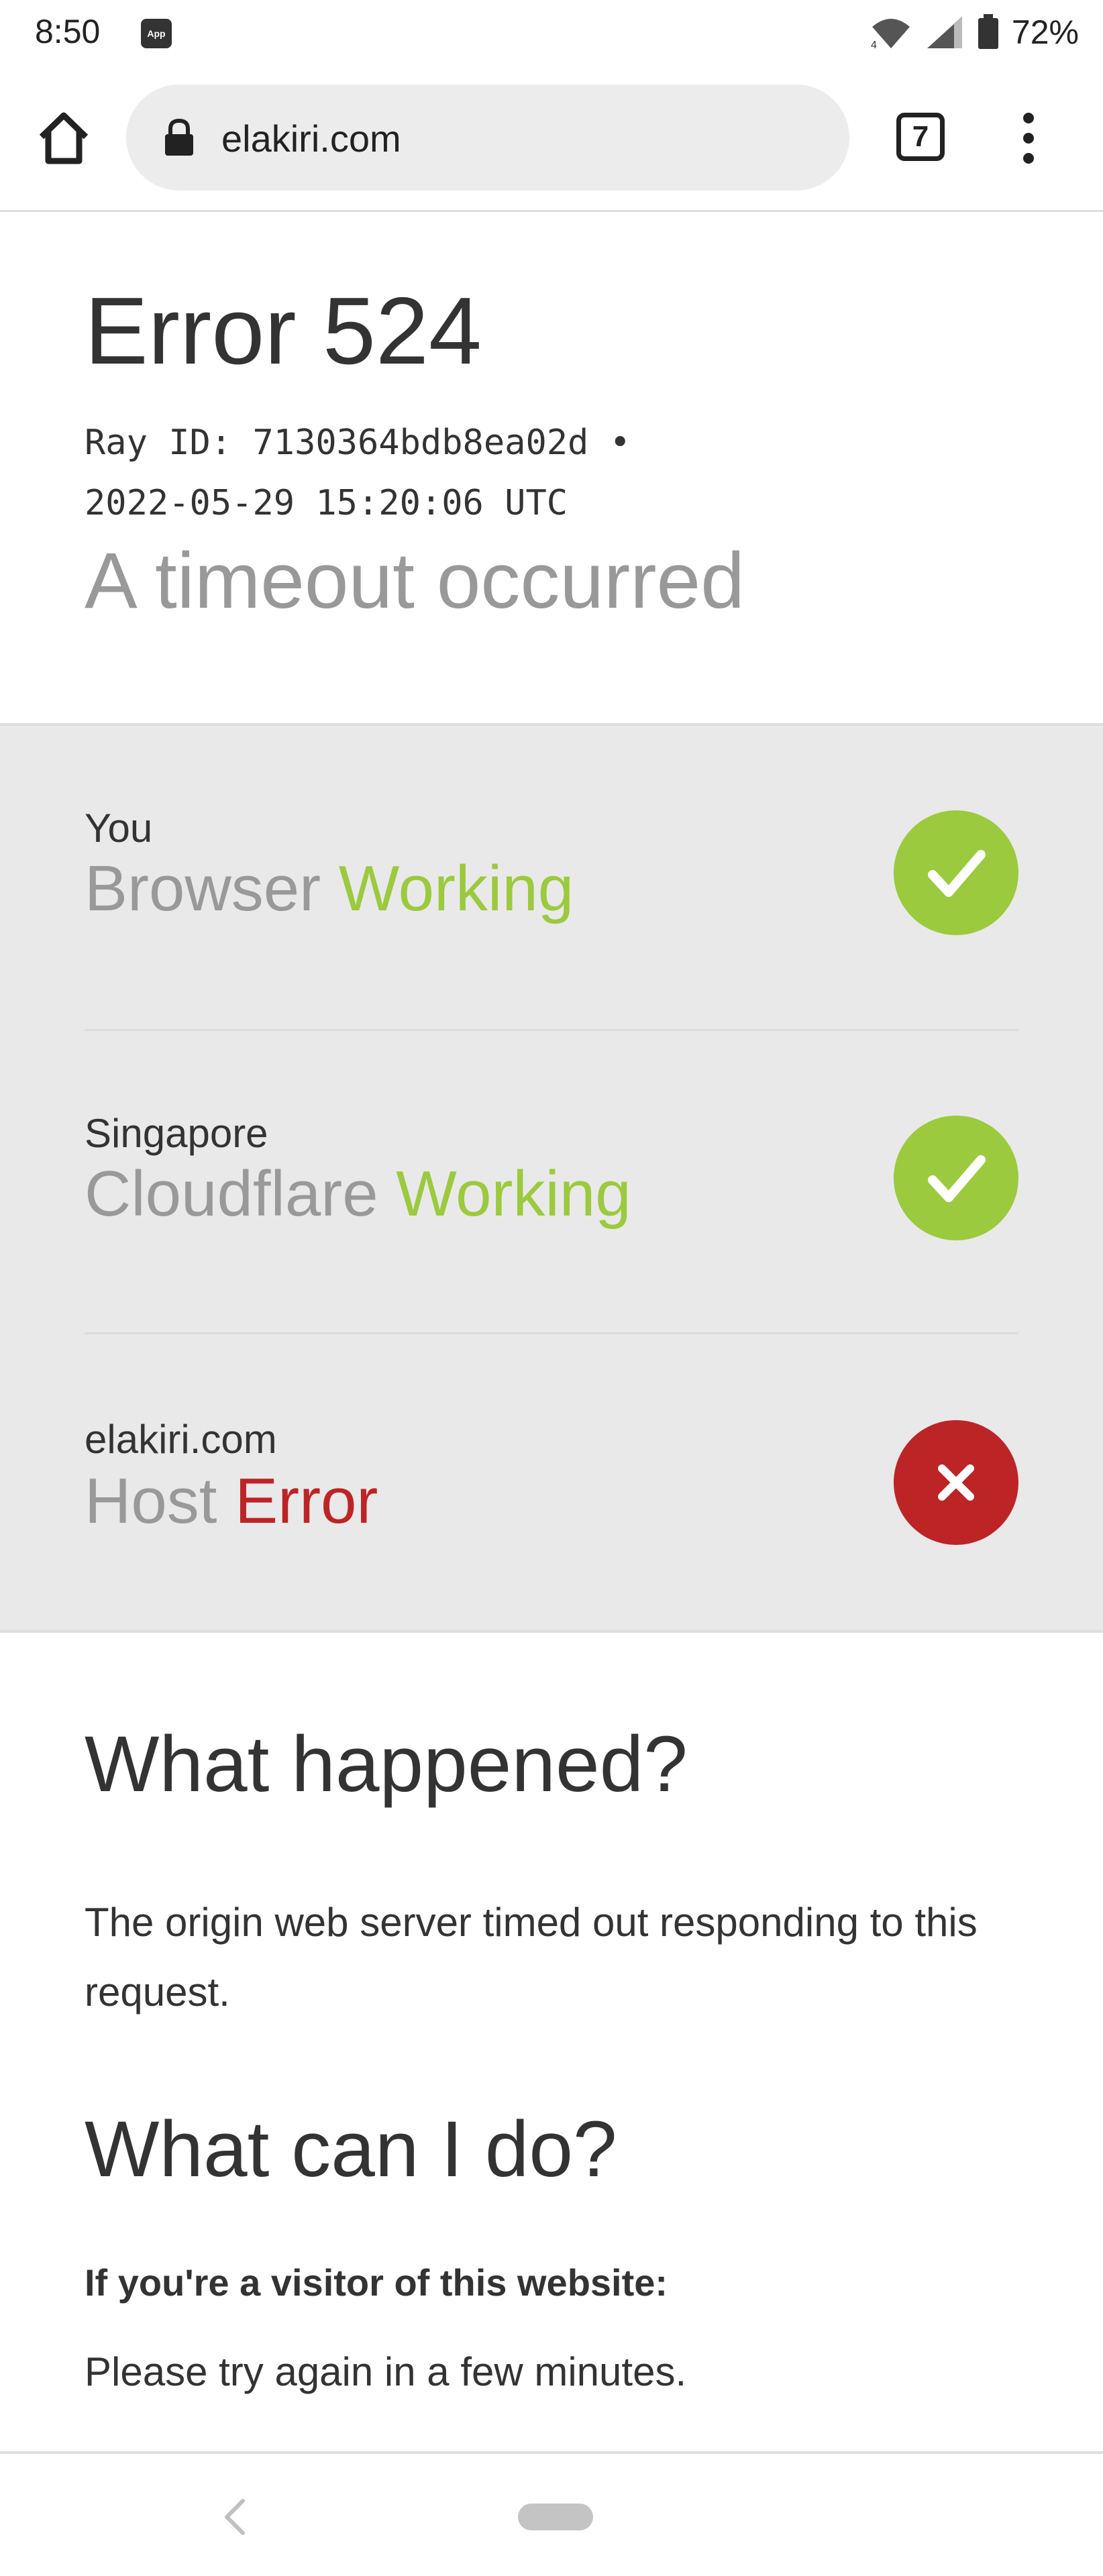 This screenshot has width=1103, height=2576. I want to click on status-label: Cloudflare Working, so click(358, 1194).